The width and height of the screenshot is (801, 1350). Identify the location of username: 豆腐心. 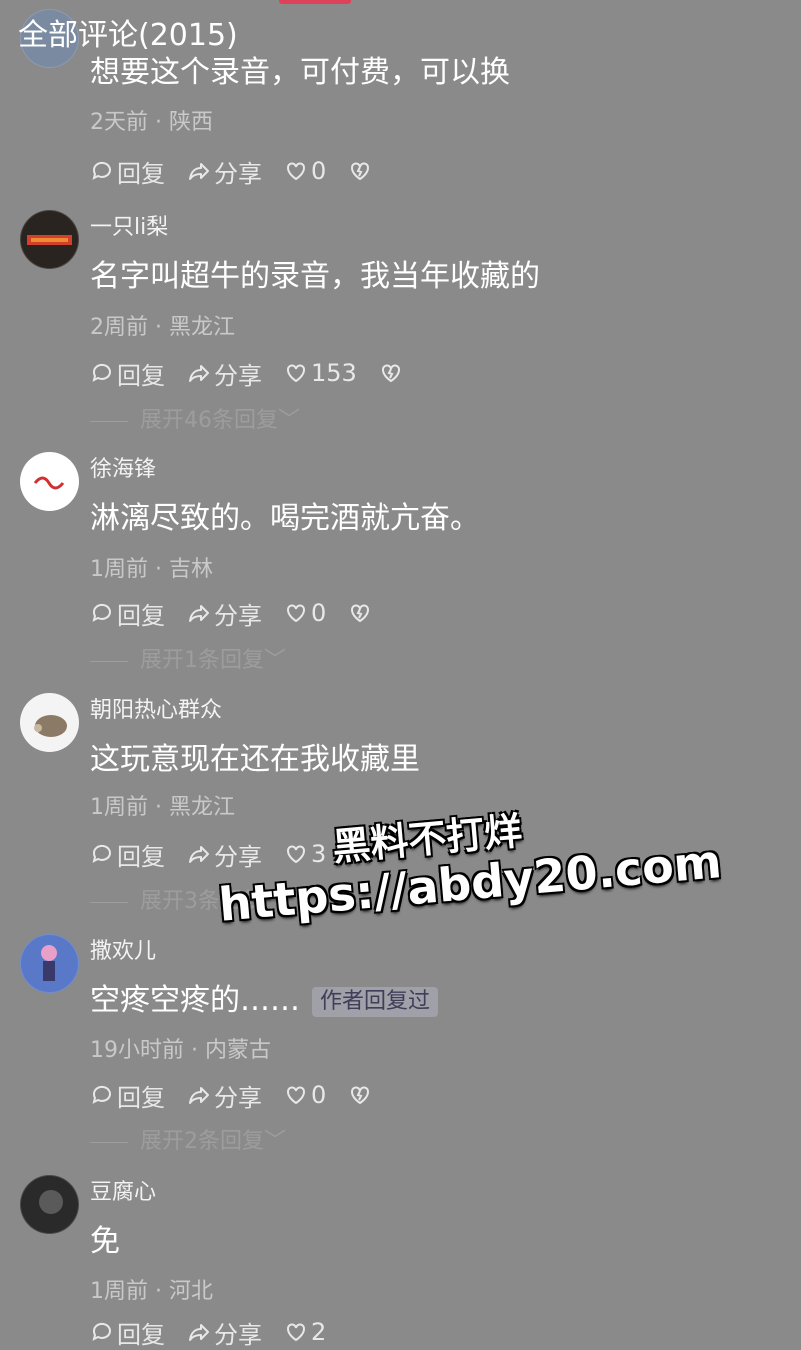
(123, 1193).